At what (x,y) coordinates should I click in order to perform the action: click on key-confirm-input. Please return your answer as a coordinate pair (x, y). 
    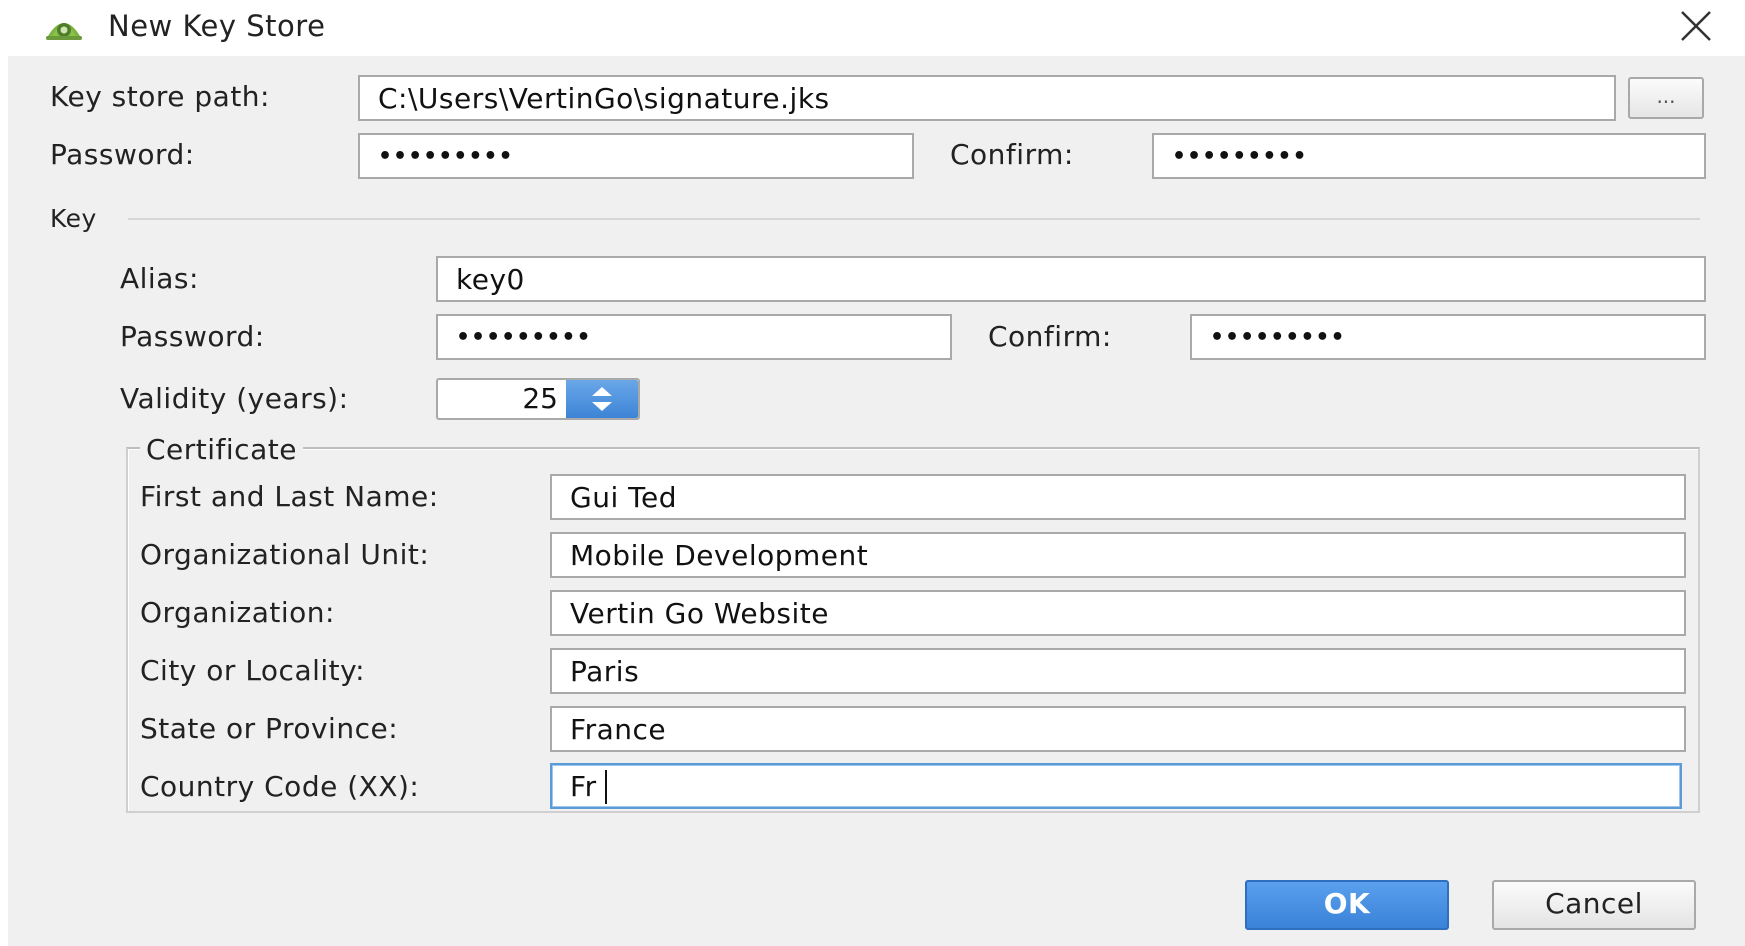
    Looking at the image, I should click on (1448, 337).